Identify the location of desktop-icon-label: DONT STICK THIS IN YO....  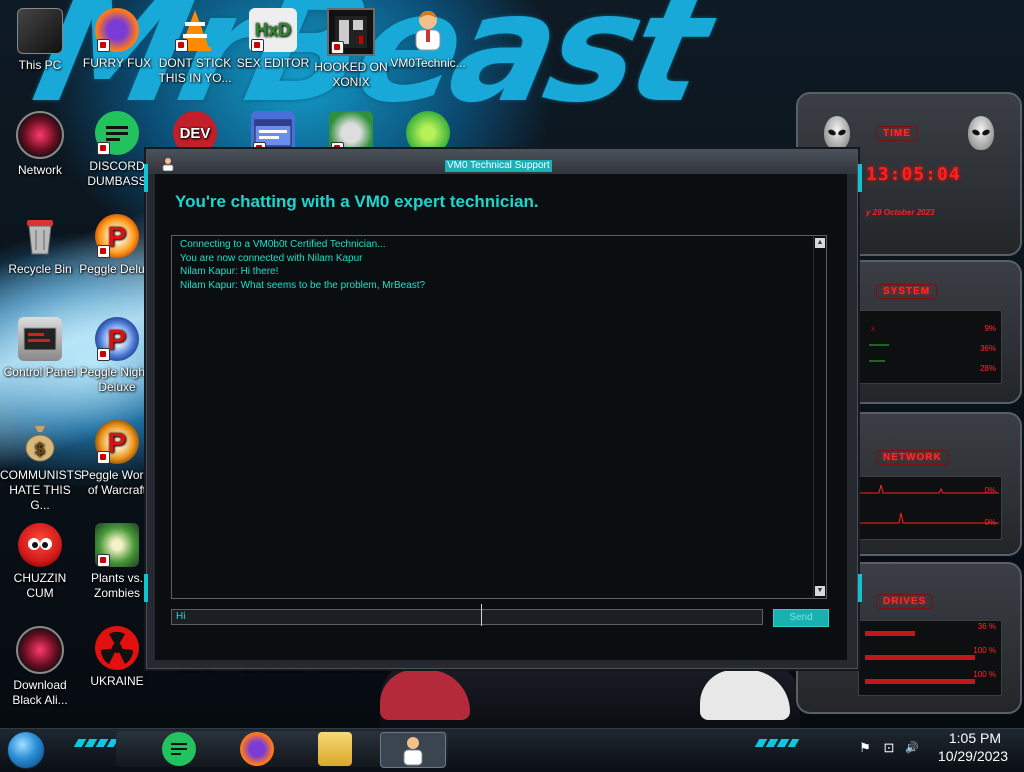
(195, 70).